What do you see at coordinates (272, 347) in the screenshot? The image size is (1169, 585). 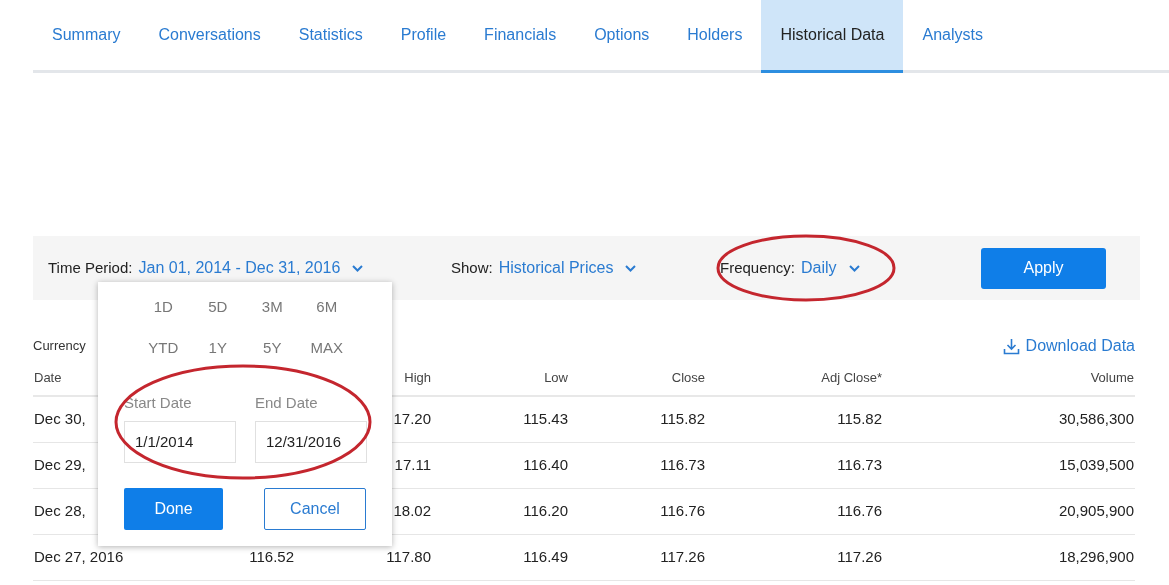 I see `range-option: 5Y` at bounding box center [272, 347].